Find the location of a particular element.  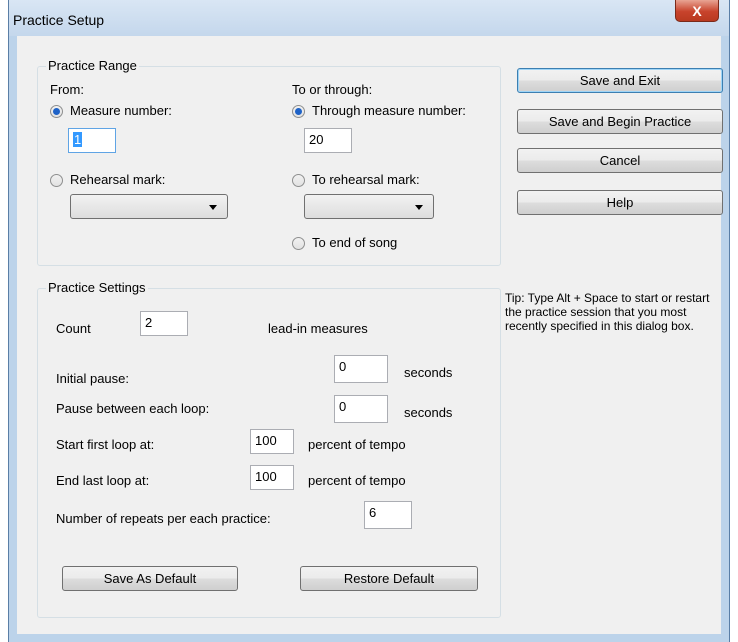

through-measure-radio is located at coordinates (298, 111).